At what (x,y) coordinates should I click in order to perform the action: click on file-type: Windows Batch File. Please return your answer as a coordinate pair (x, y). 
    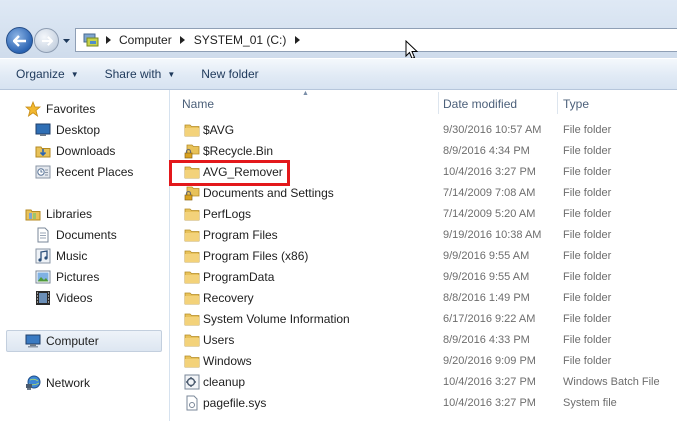
    Looking at the image, I should click on (611, 382).